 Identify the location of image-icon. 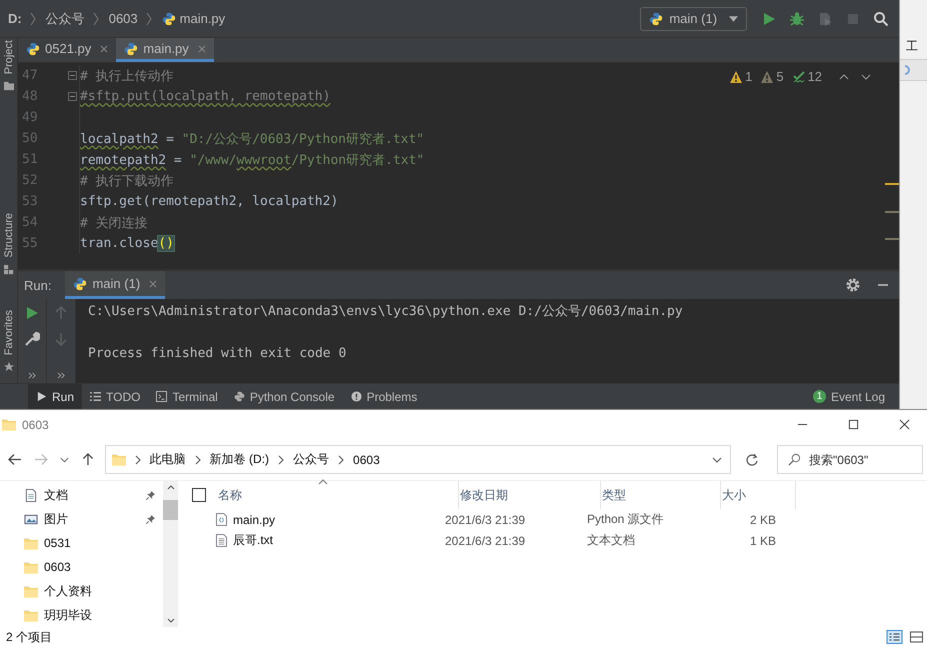
(31, 519).